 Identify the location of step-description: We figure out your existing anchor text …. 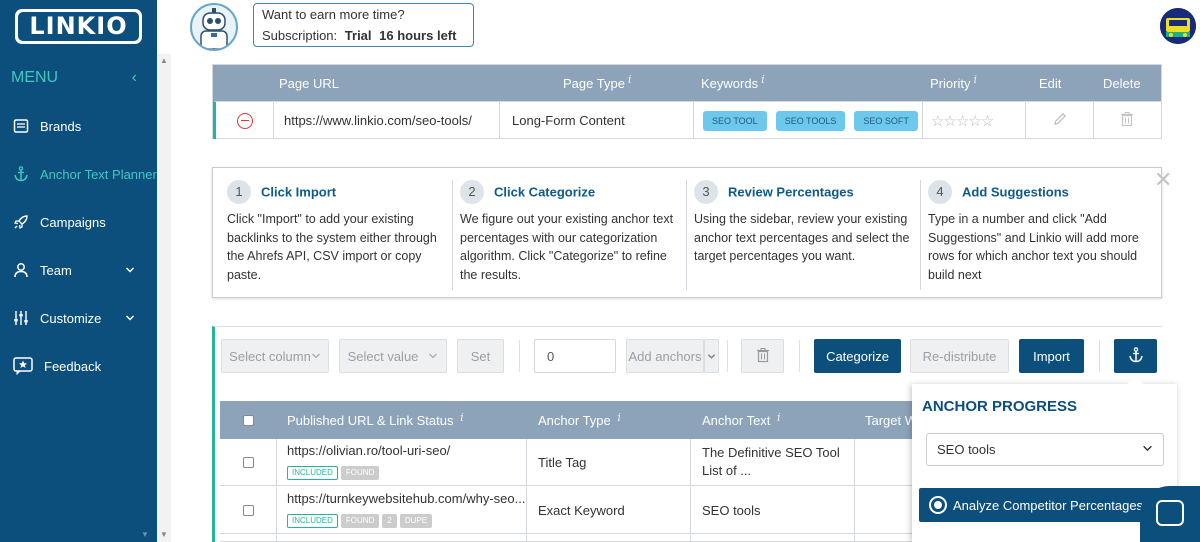
(567, 247).